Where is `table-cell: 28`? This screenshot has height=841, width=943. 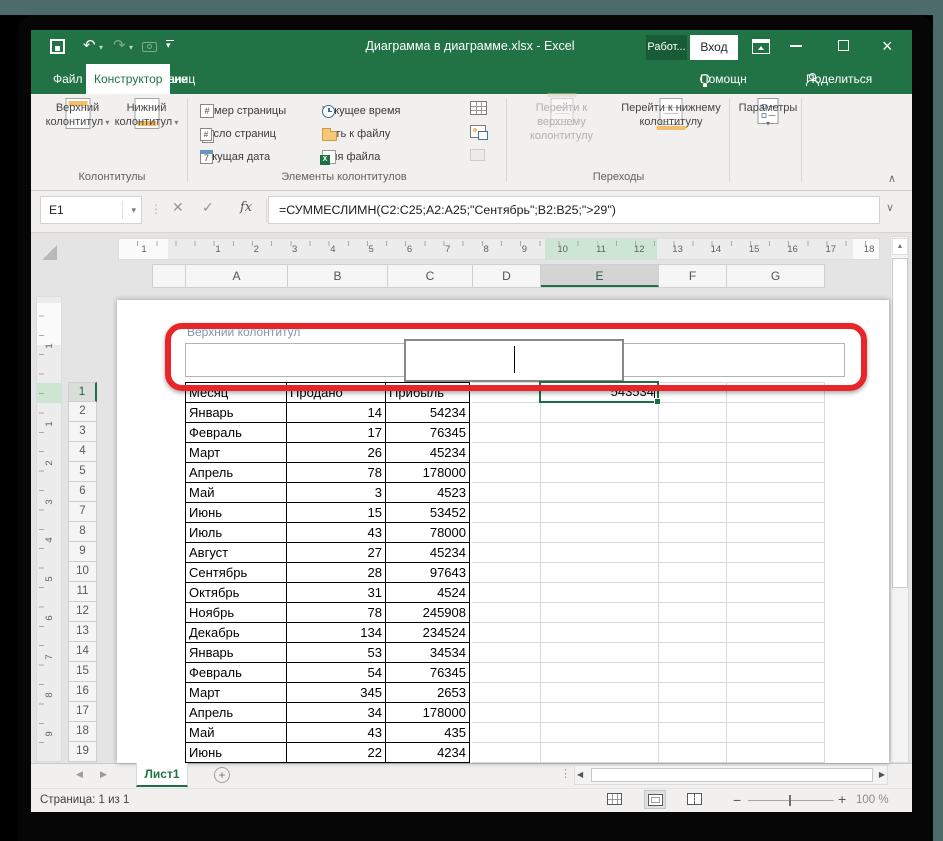 table-cell: 28 is located at coordinates (336, 573).